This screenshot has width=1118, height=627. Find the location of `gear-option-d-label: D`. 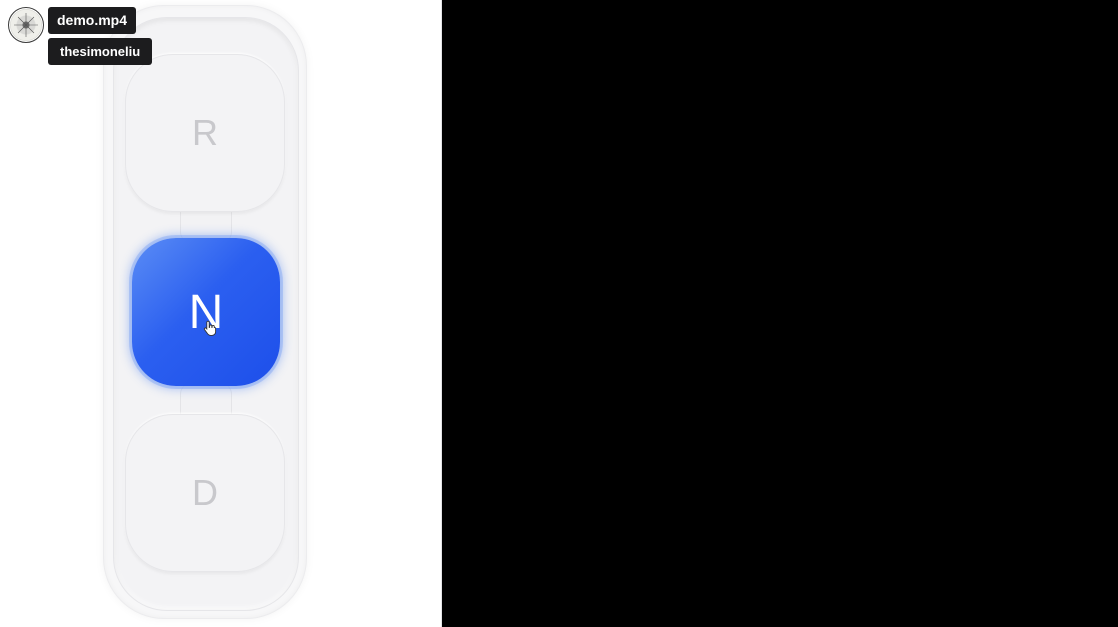

gear-option-d-label: D is located at coordinates (205, 492).